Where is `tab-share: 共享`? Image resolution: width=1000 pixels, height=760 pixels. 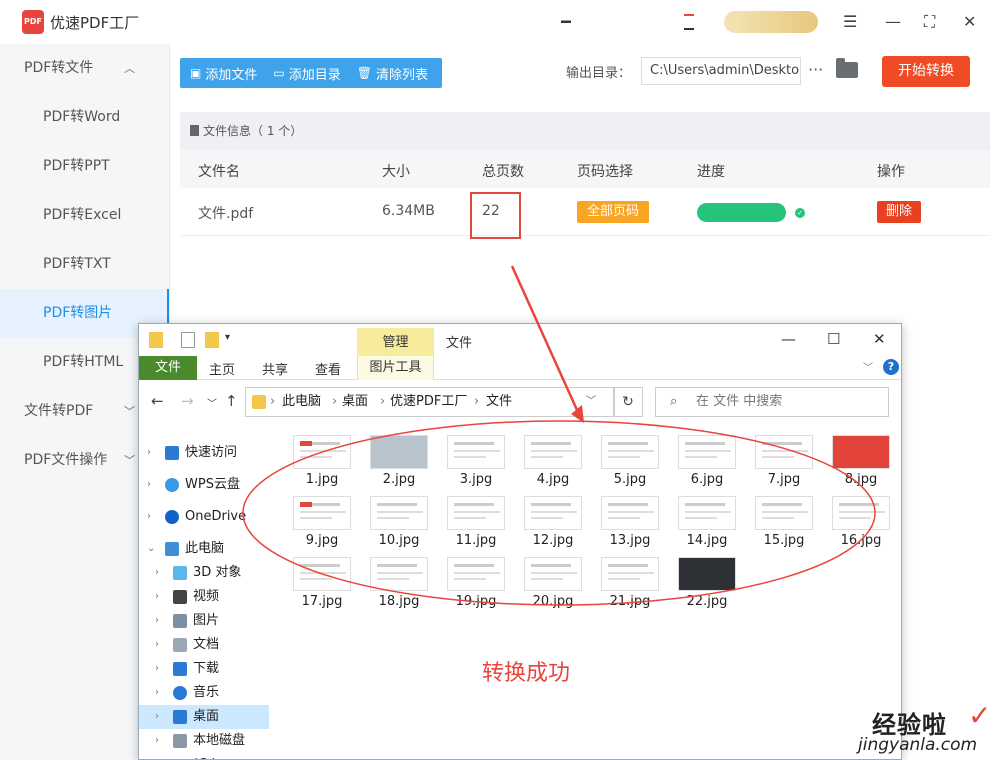 tab-share: 共享 is located at coordinates (275, 368).